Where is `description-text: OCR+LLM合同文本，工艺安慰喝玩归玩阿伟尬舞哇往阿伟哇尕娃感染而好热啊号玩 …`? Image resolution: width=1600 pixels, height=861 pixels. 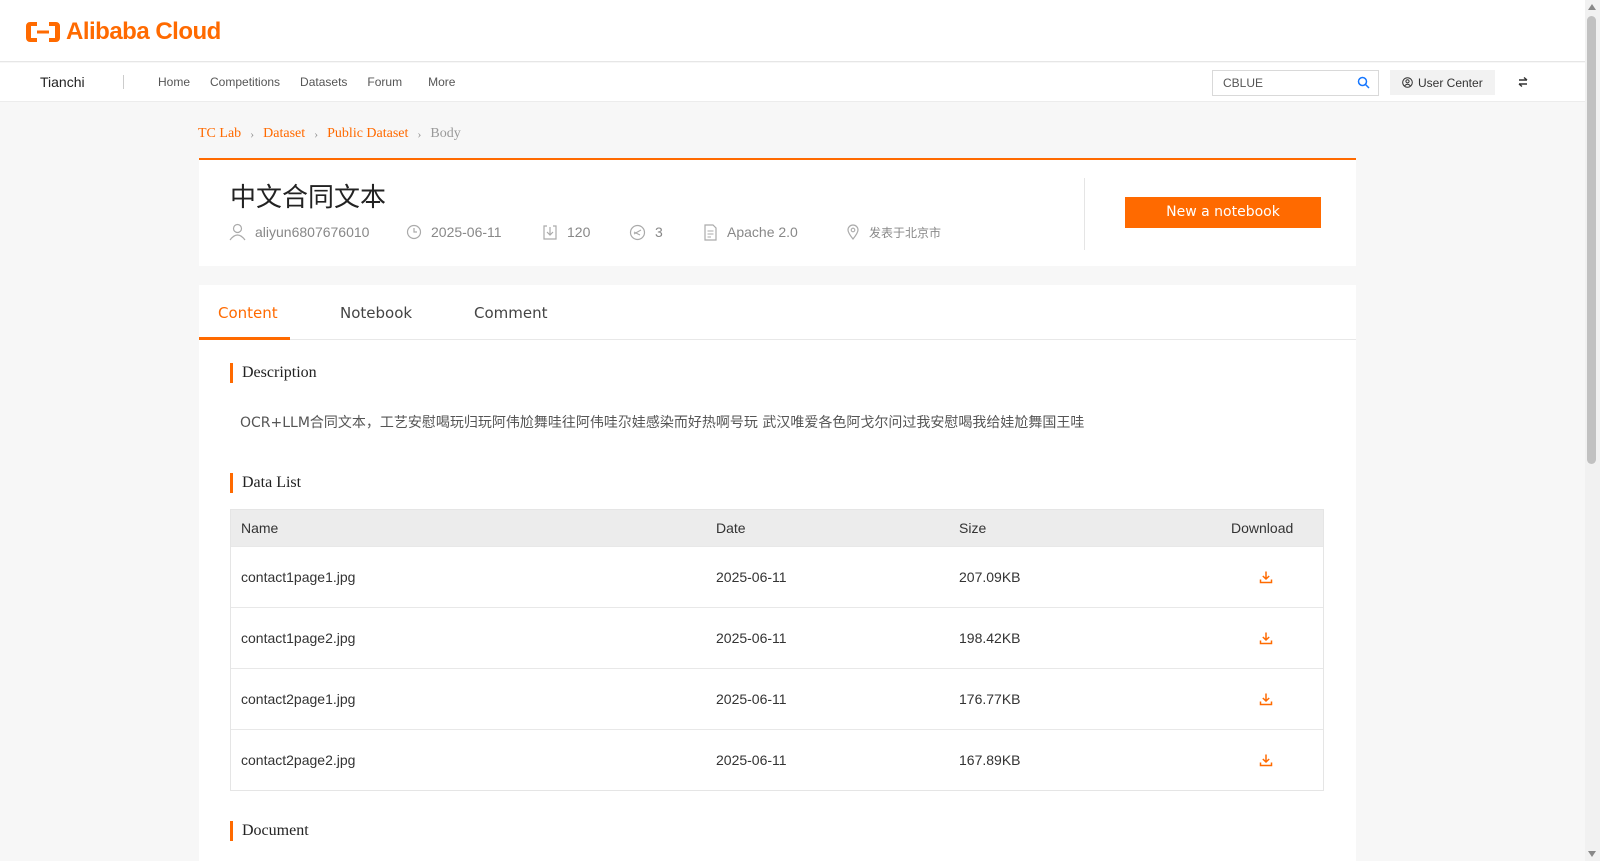 description-text: OCR+LLM合同文本，工艺安慰喝玩归玩阿伟尬舞哇往阿伟哇尕娃感染而好热啊号玩 … is located at coordinates (662, 423).